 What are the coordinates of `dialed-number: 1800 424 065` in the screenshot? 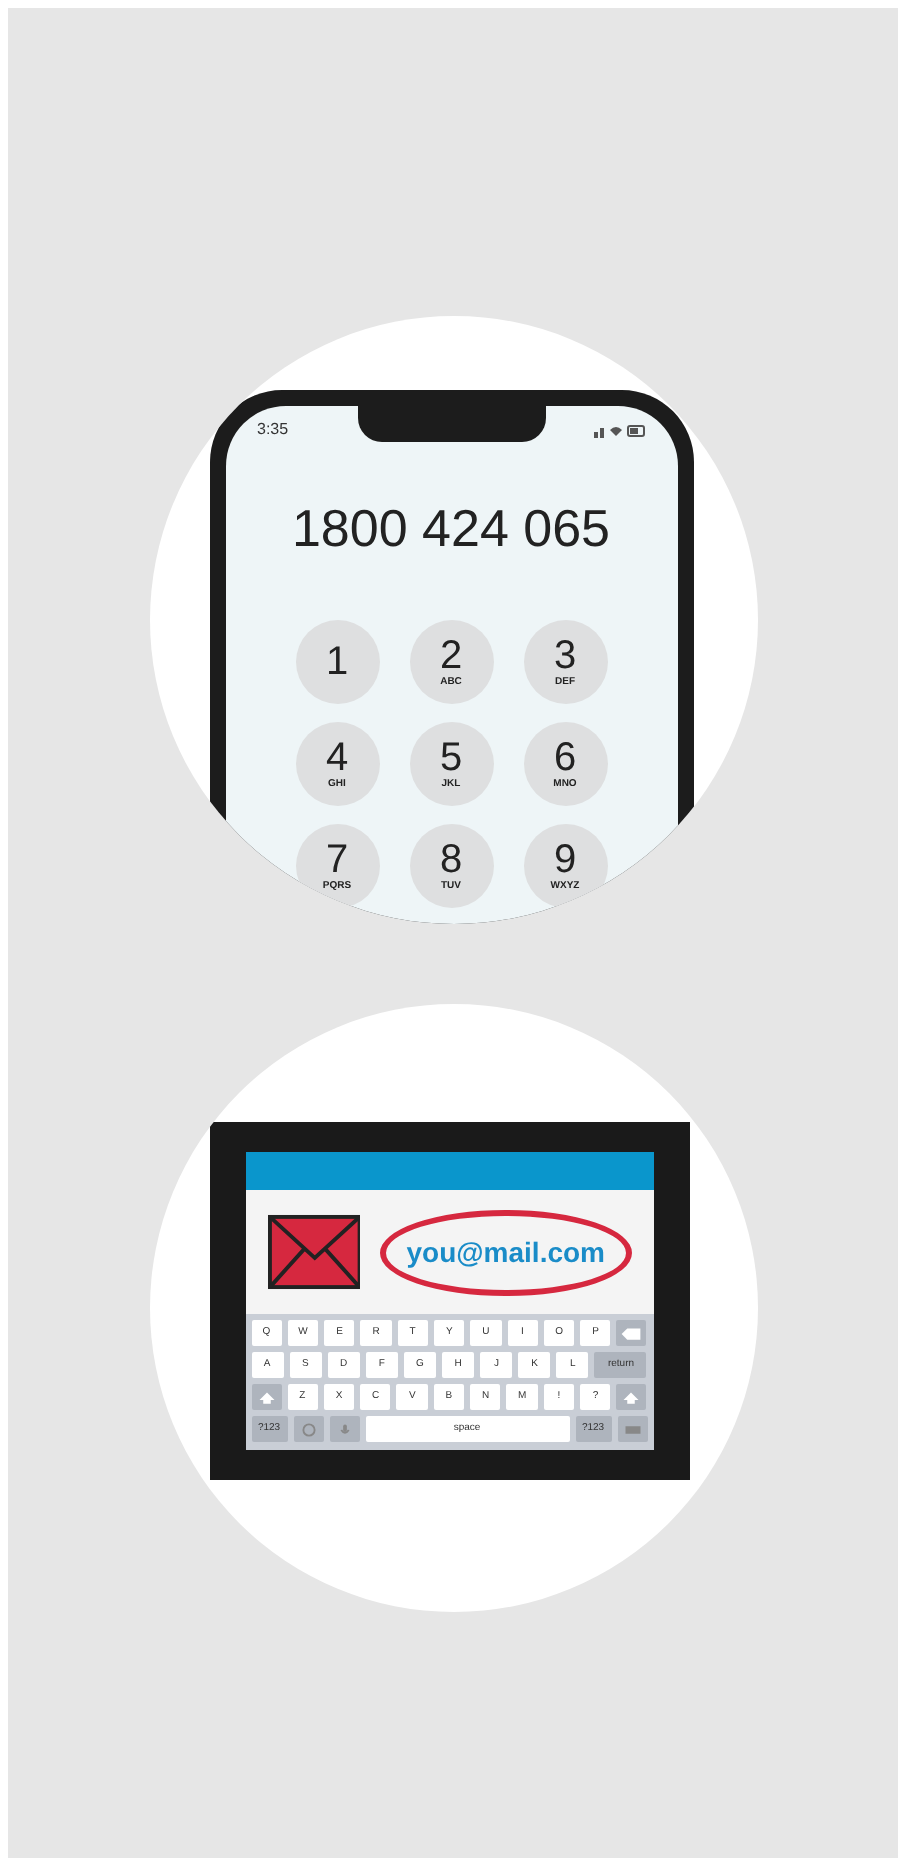 It's located at (451, 529).